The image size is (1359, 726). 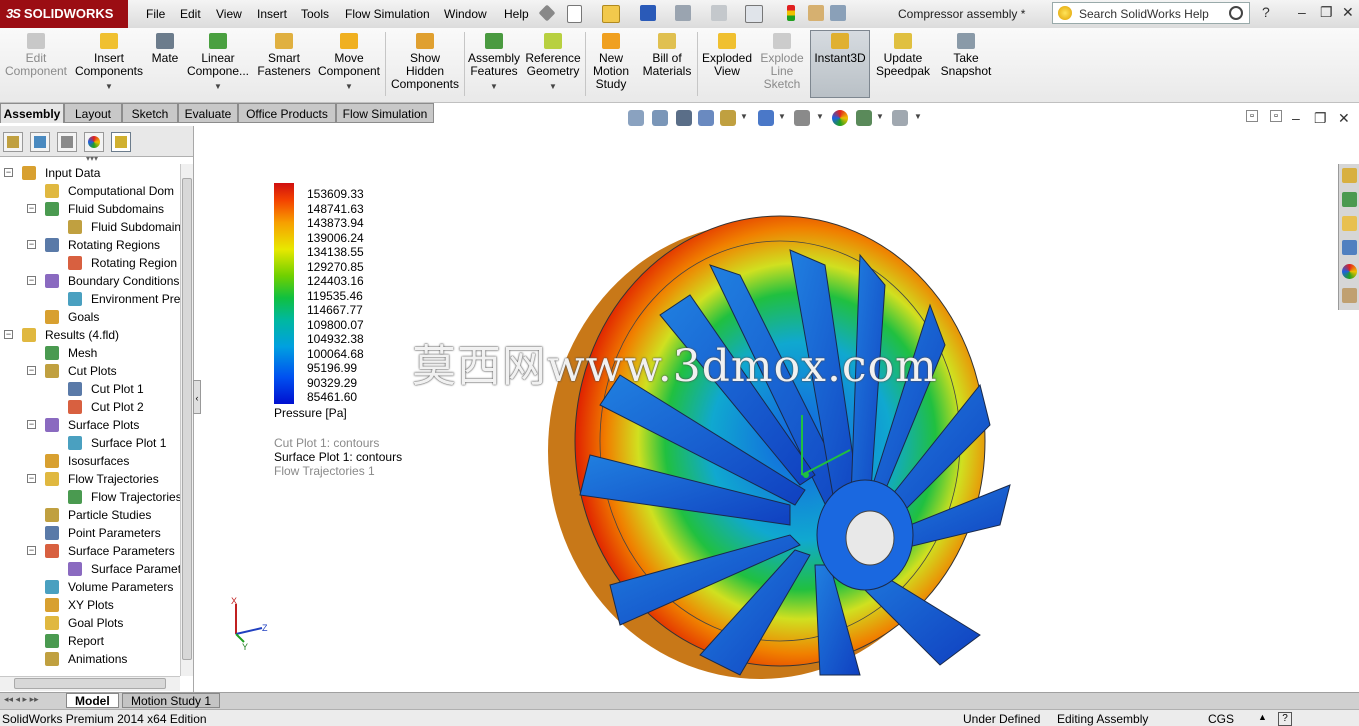 What do you see at coordinates (903, 54) in the screenshot?
I see `update-speedpak-button: Update Speedpak` at bounding box center [903, 54].